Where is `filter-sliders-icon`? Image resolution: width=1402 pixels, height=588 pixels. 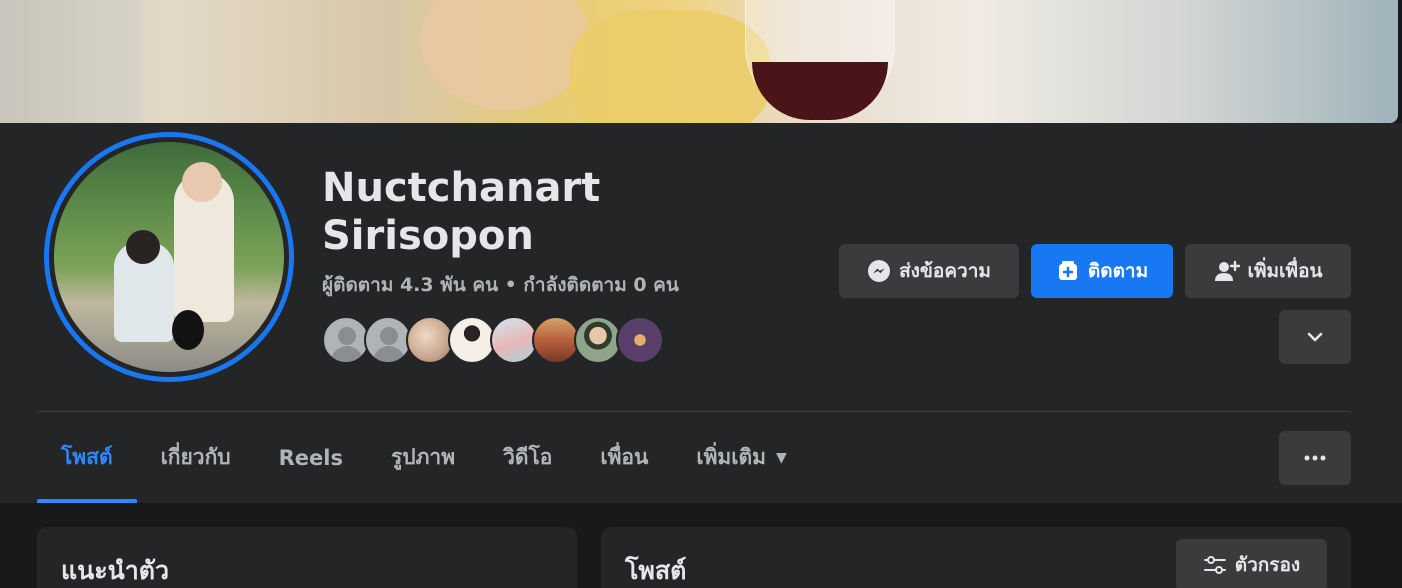 filter-sliders-icon is located at coordinates (1215, 565).